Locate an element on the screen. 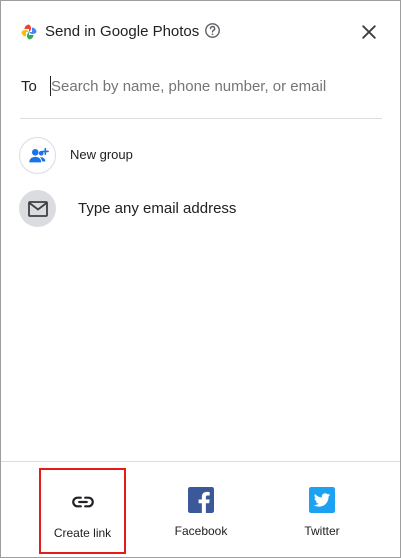 Image resolution: width=401 pixels, height=558 pixels. create-link-button: Create link is located at coordinates (82, 511).